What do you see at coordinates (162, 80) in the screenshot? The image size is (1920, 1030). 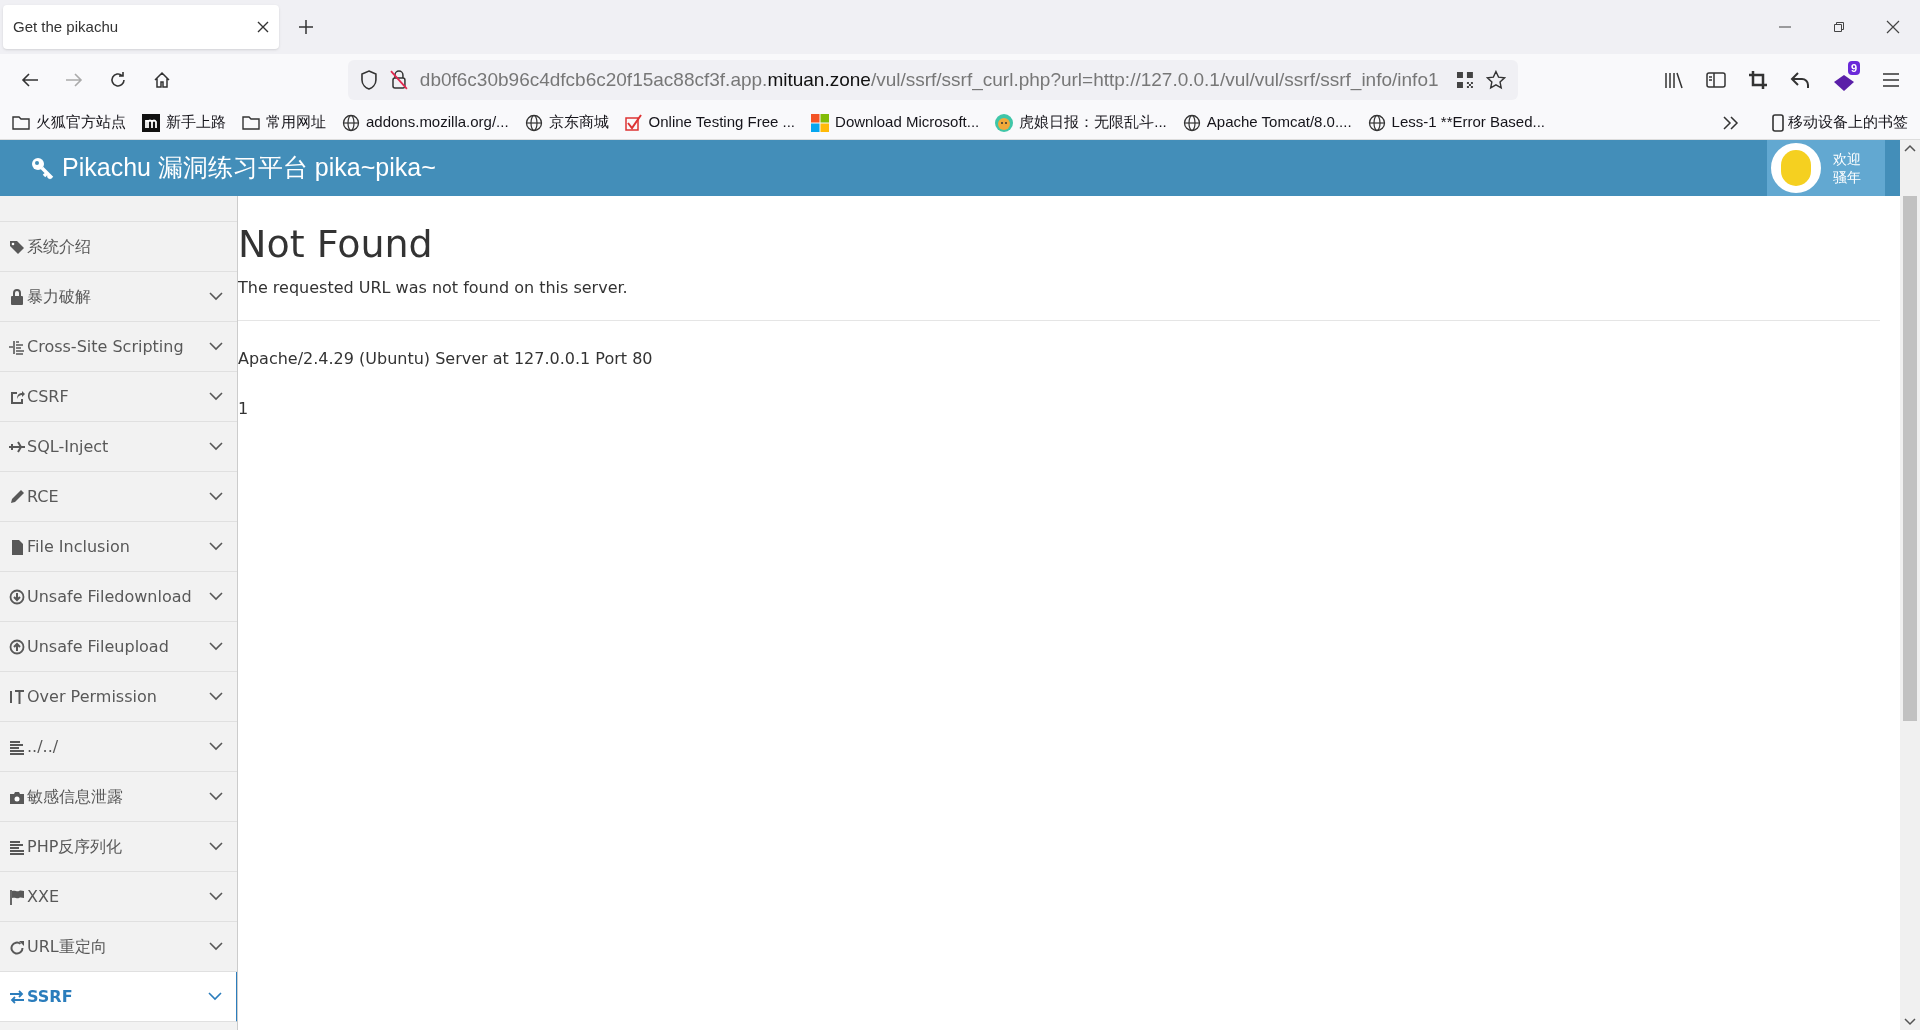 I see `home-icon` at bounding box center [162, 80].